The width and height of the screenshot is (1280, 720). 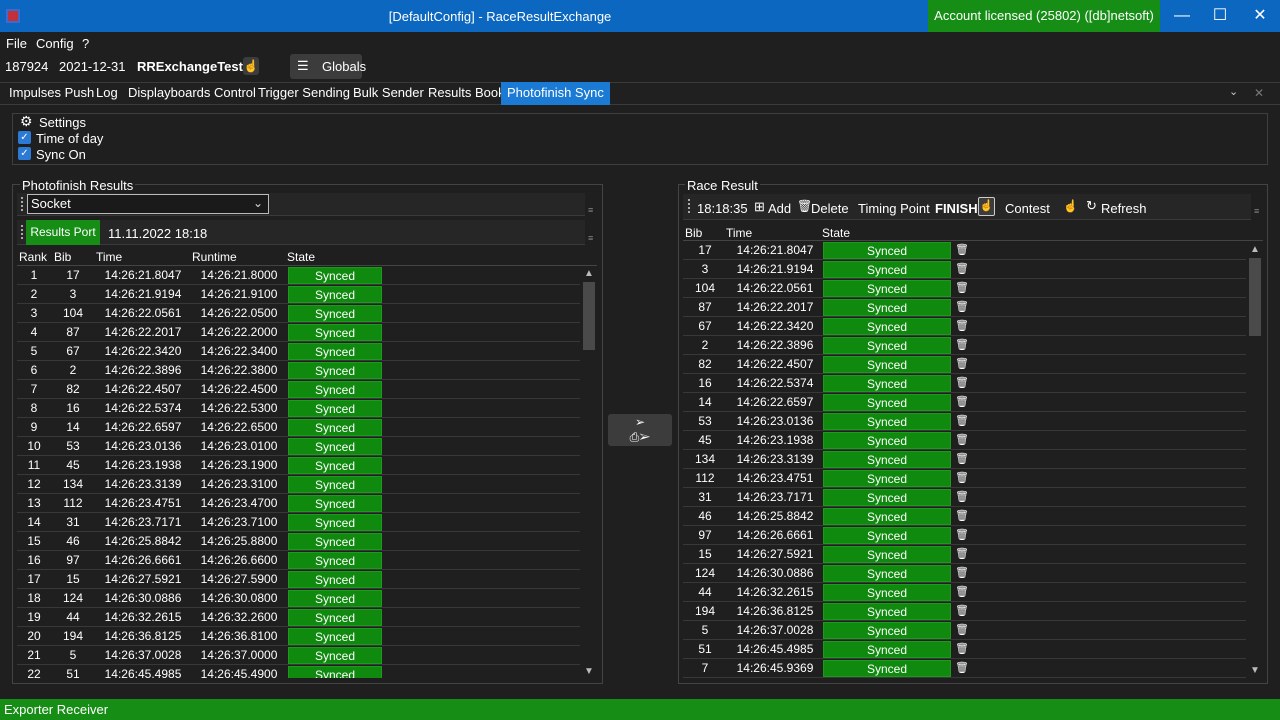 I want to click on tab-trigger-sending: Trigger Sending, so click(x=304, y=93).